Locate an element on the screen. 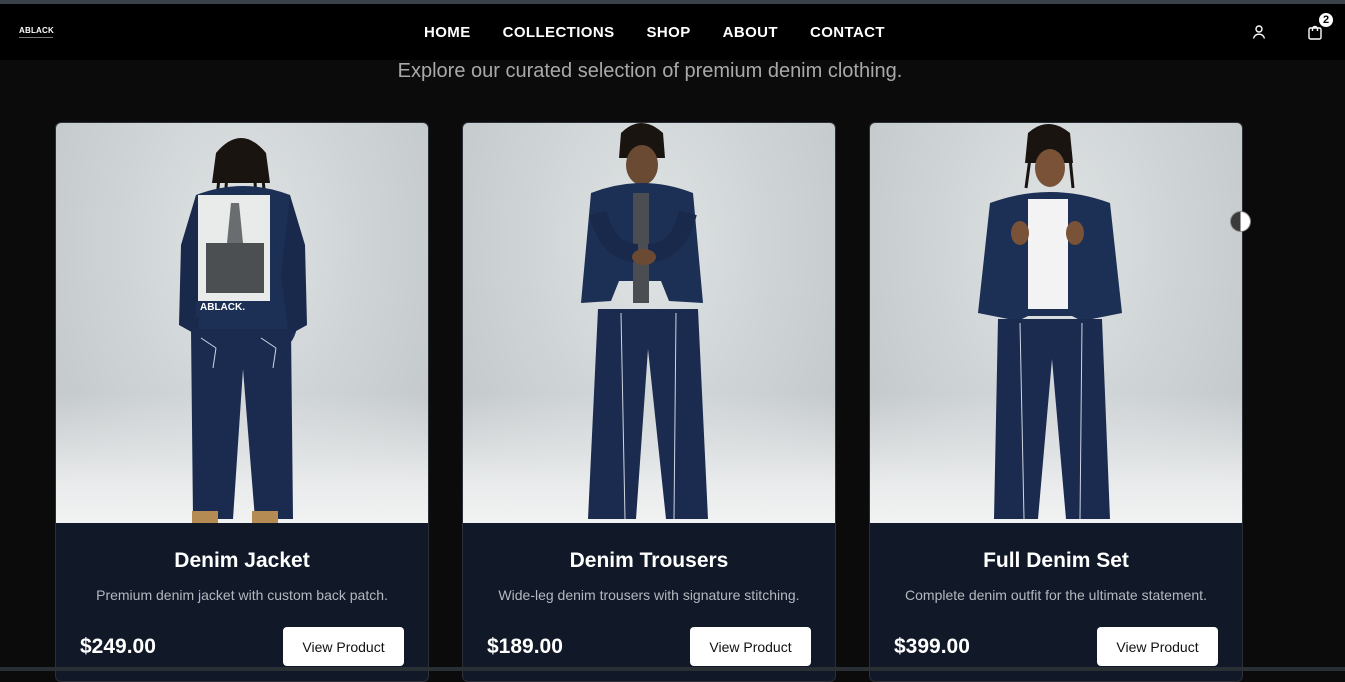 The image size is (1345, 682). bottom-border is located at coordinates (672, 669).